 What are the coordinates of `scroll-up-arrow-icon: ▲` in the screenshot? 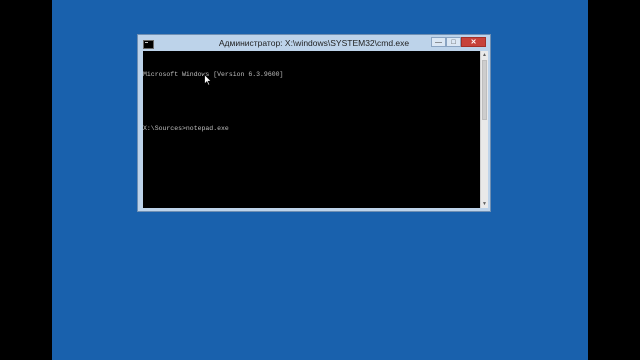 It's located at (484, 55).